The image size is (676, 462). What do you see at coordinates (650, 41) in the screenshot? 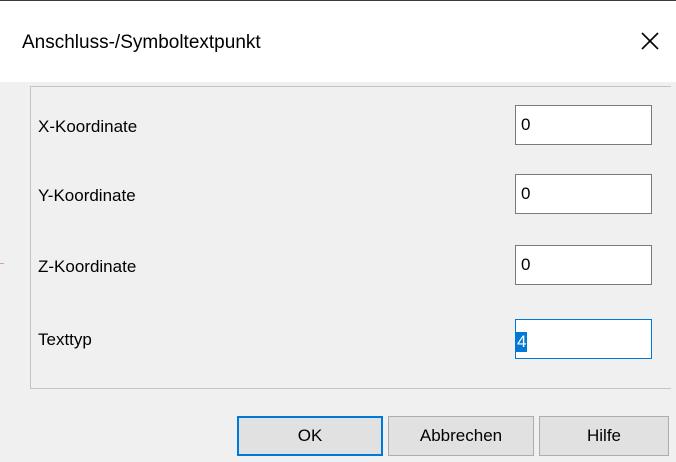
I see `close-icon` at bounding box center [650, 41].